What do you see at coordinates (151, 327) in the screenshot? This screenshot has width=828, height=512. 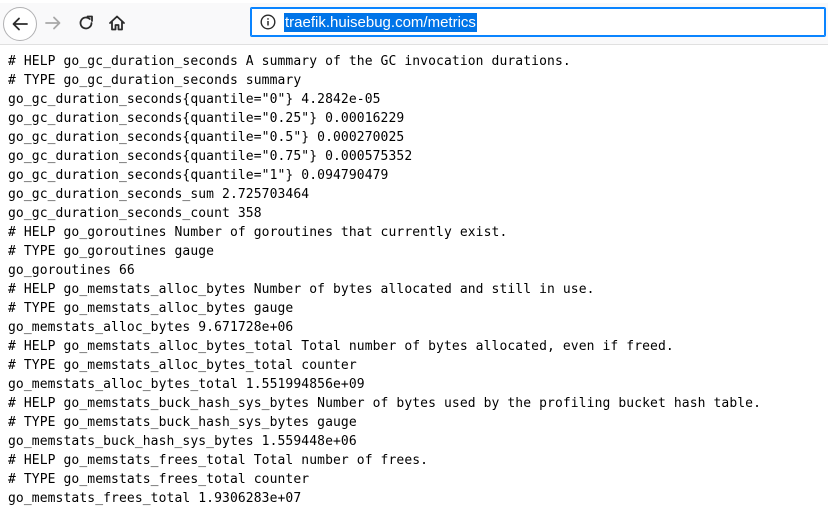 I see `metrics-line: go_memstats_alloc_bytes 9.671728e+06` at bounding box center [151, 327].